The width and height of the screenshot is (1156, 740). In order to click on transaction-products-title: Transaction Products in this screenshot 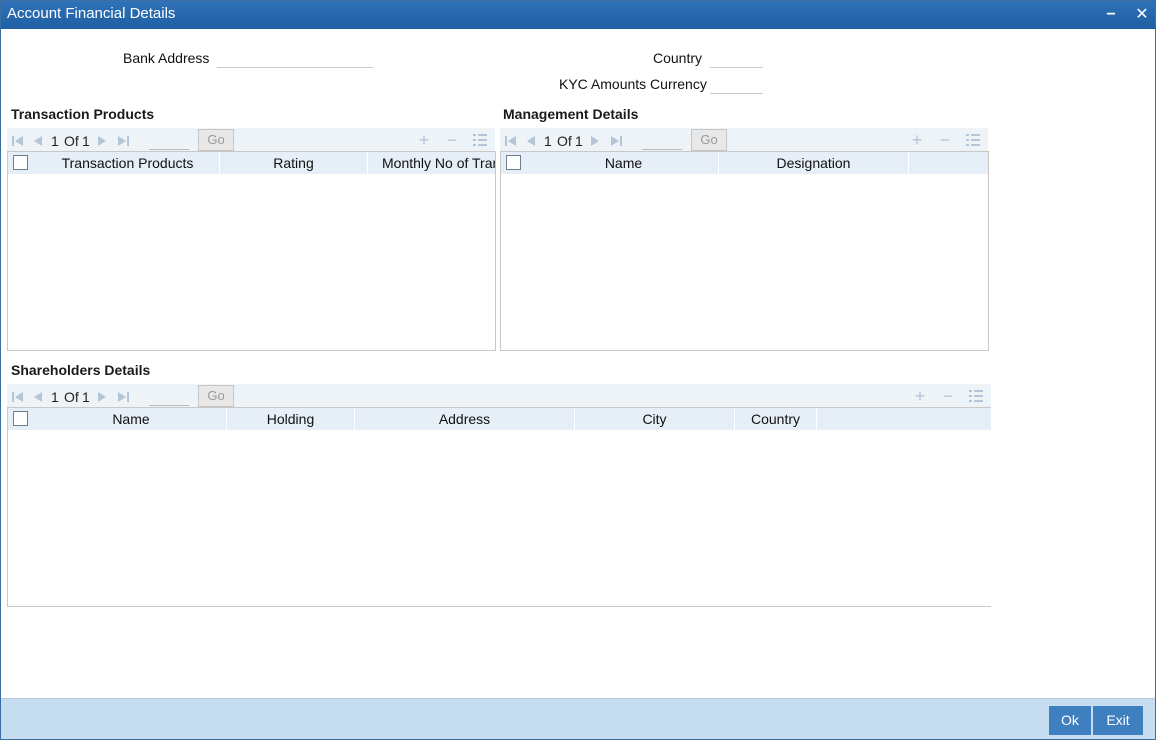, I will do `click(83, 114)`.